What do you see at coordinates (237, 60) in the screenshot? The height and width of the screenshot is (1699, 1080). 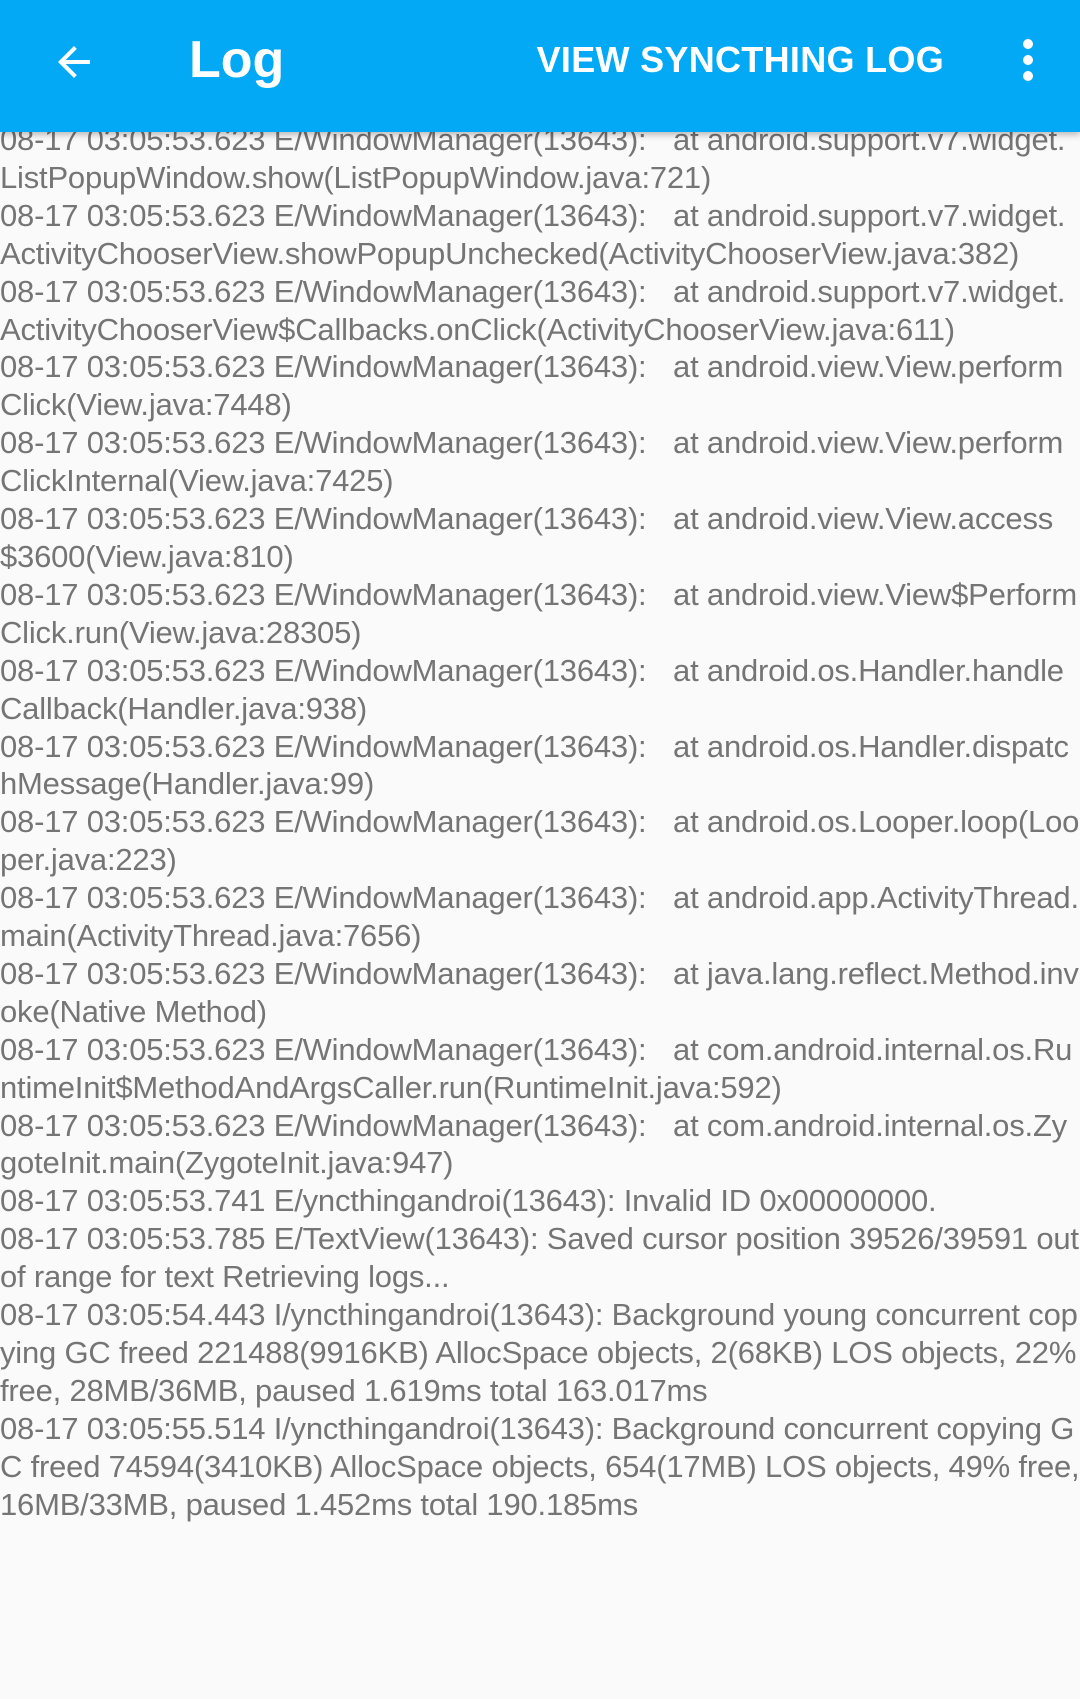 I see `page-title: Log` at bounding box center [237, 60].